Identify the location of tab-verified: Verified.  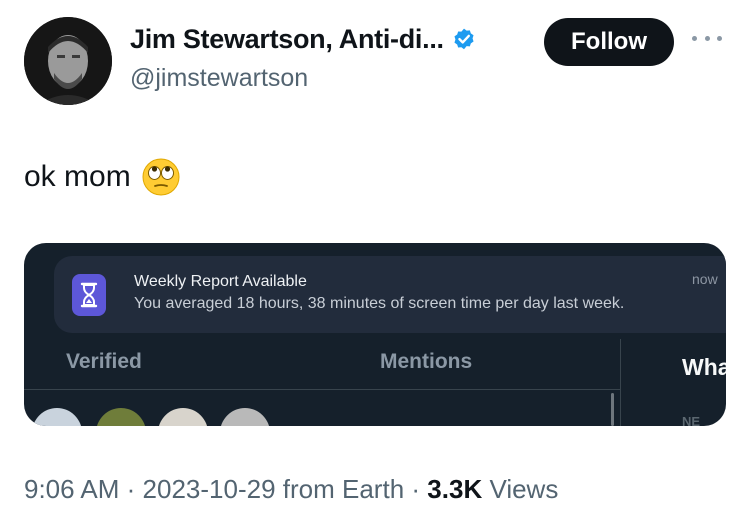
(104, 361).